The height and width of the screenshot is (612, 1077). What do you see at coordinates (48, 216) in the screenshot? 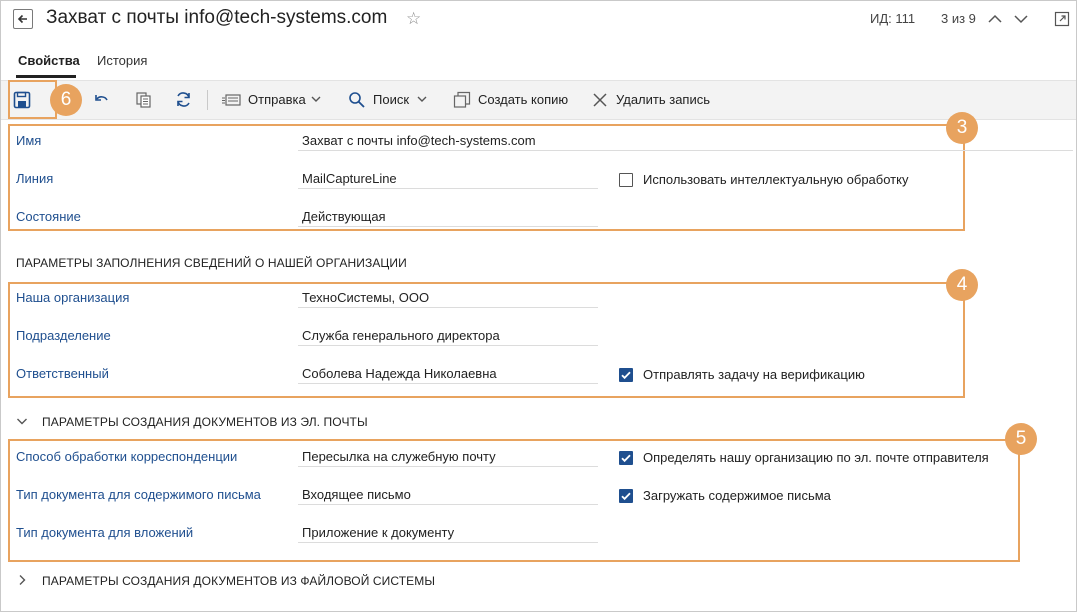
I see `state-field-label: Состояние` at bounding box center [48, 216].